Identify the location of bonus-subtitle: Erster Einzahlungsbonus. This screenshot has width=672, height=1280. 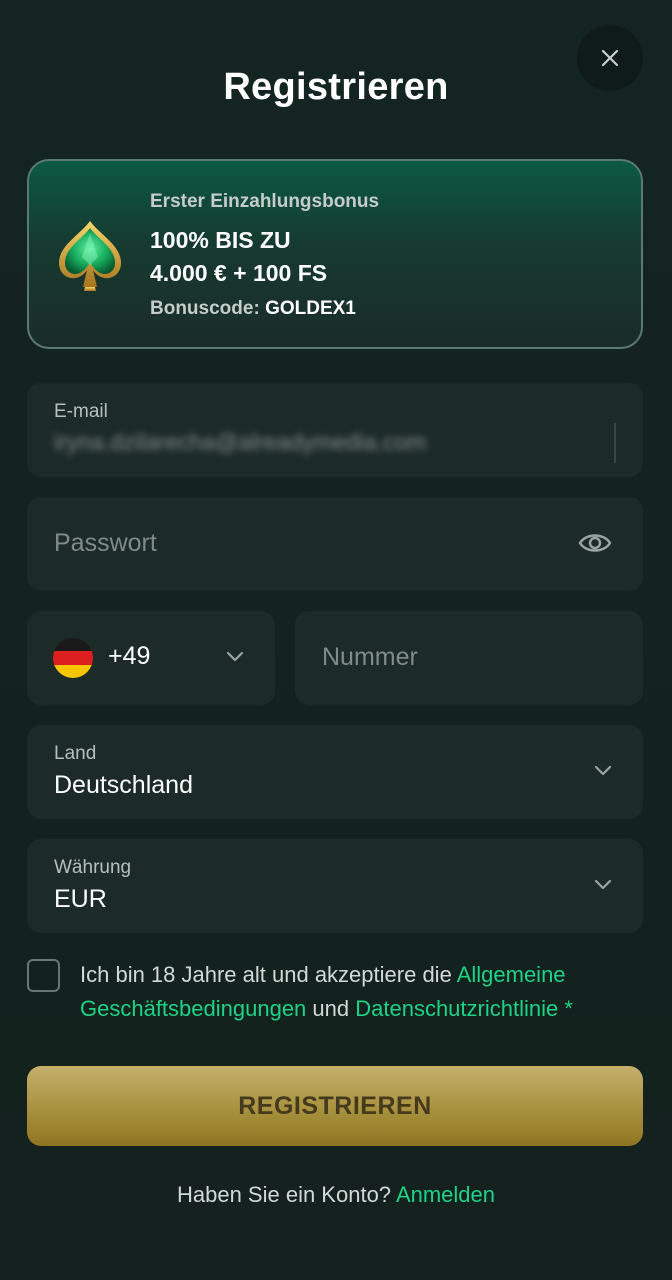
(265, 201).